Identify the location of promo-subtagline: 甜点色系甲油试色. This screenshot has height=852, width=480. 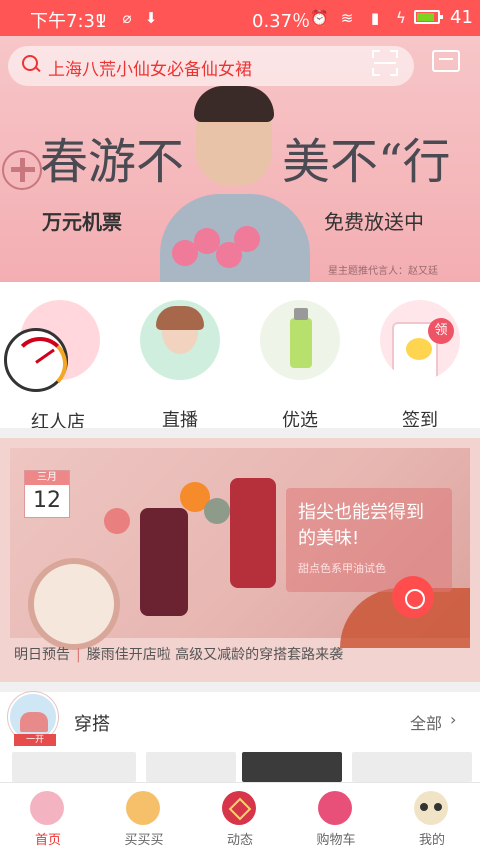
(342, 568).